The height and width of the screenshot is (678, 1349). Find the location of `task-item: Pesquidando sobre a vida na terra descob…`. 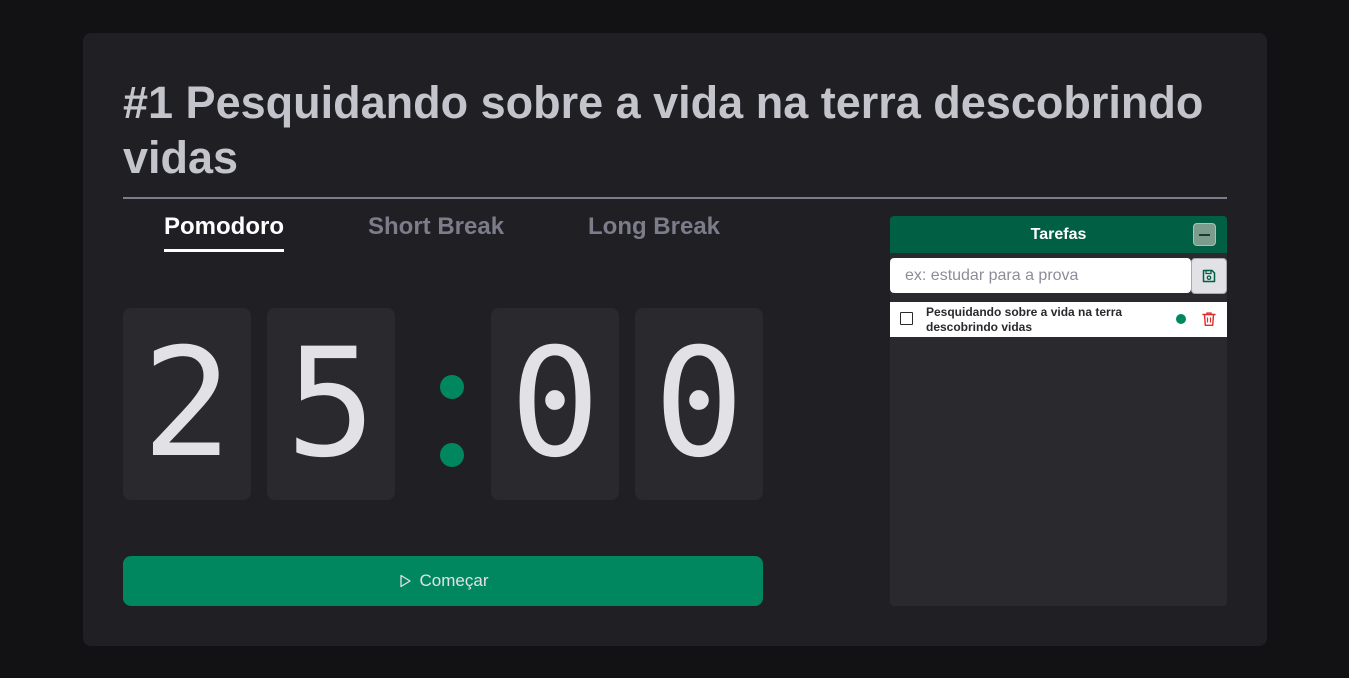

task-item: Pesquidando sobre a vida na terra descob… is located at coordinates (1058, 319).